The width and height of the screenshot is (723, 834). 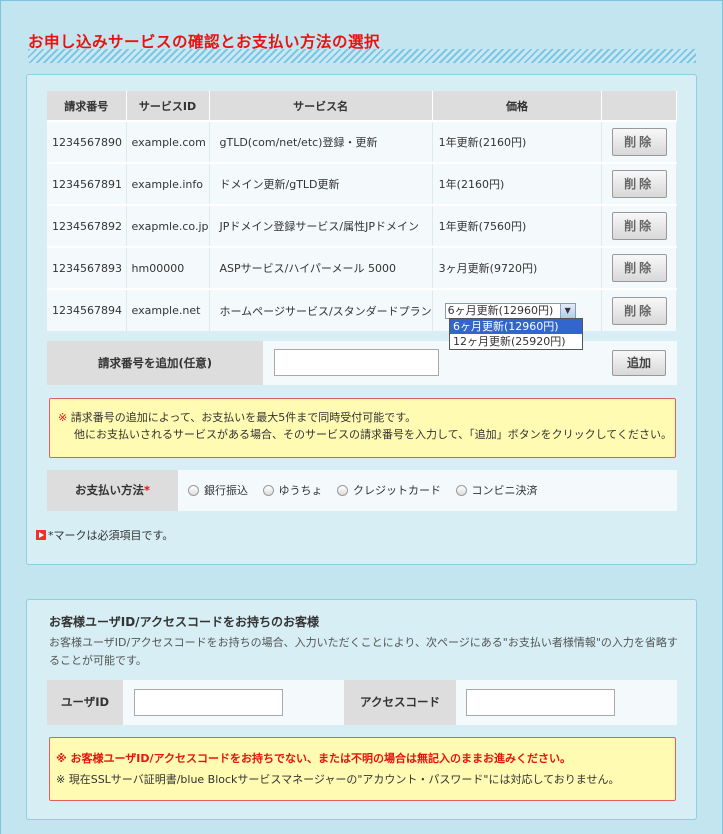 I want to click on payment-option-credit-card: クレジットカード, so click(x=389, y=490).